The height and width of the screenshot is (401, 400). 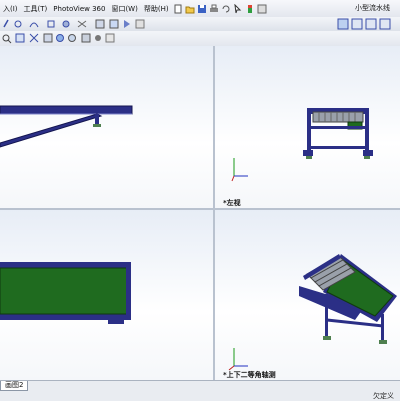 I want to click on left-view-model, so click(x=302, y=145).